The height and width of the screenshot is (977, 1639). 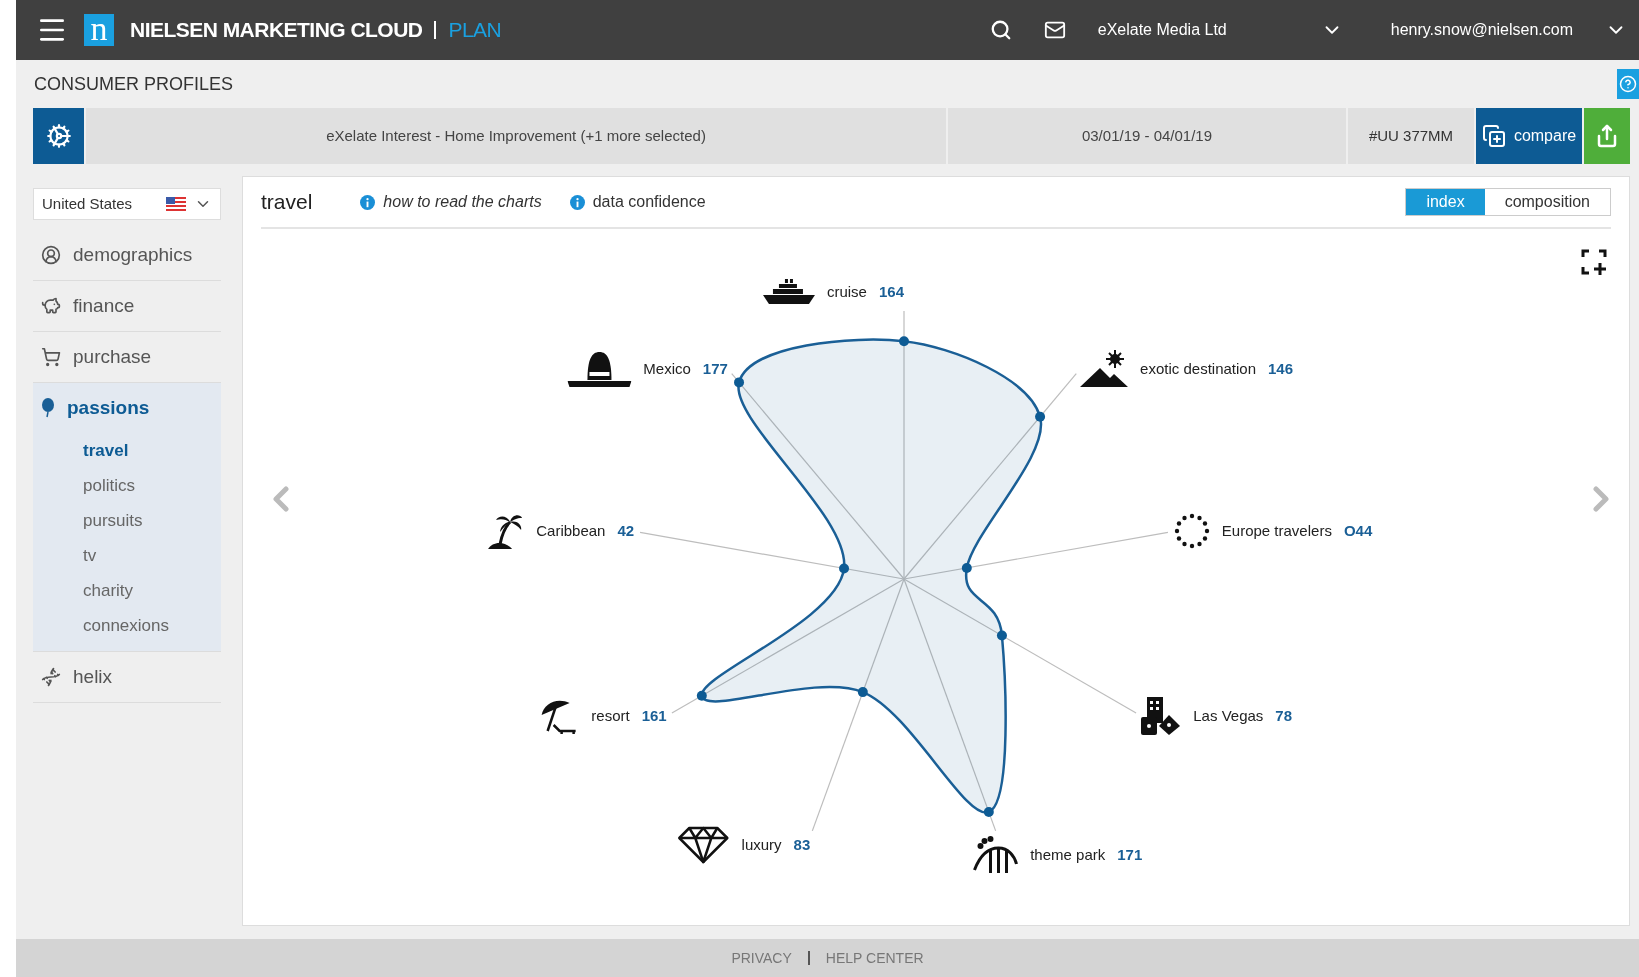 What do you see at coordinates (703, 845) in the screenshot?
I see `diamond-icon` at bounding box center [703, 845].